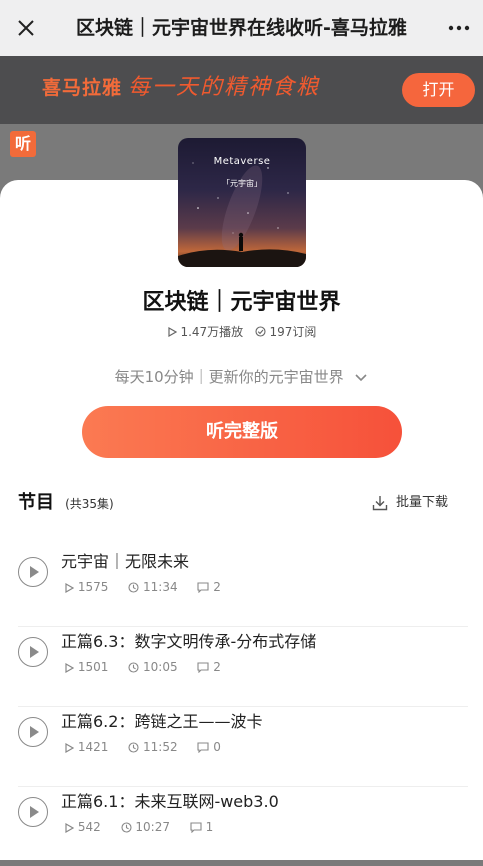 The image size is (483, 866). I want to click on play-count: 1.47万播放, so click(212, 332).